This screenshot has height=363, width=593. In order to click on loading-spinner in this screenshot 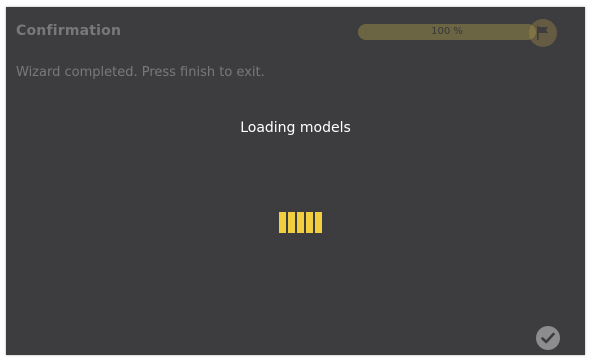, I will do `click(301, 222)`.